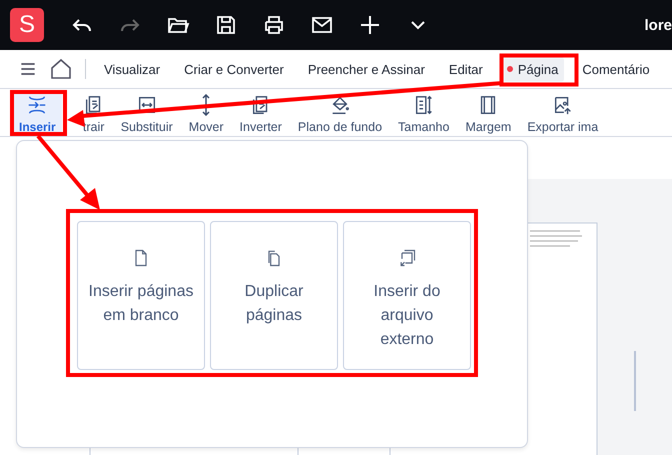 The image size is (672, 455). Describe the element at coordinates (226, 25) in the screenshot. I see `save-icon` at that location.